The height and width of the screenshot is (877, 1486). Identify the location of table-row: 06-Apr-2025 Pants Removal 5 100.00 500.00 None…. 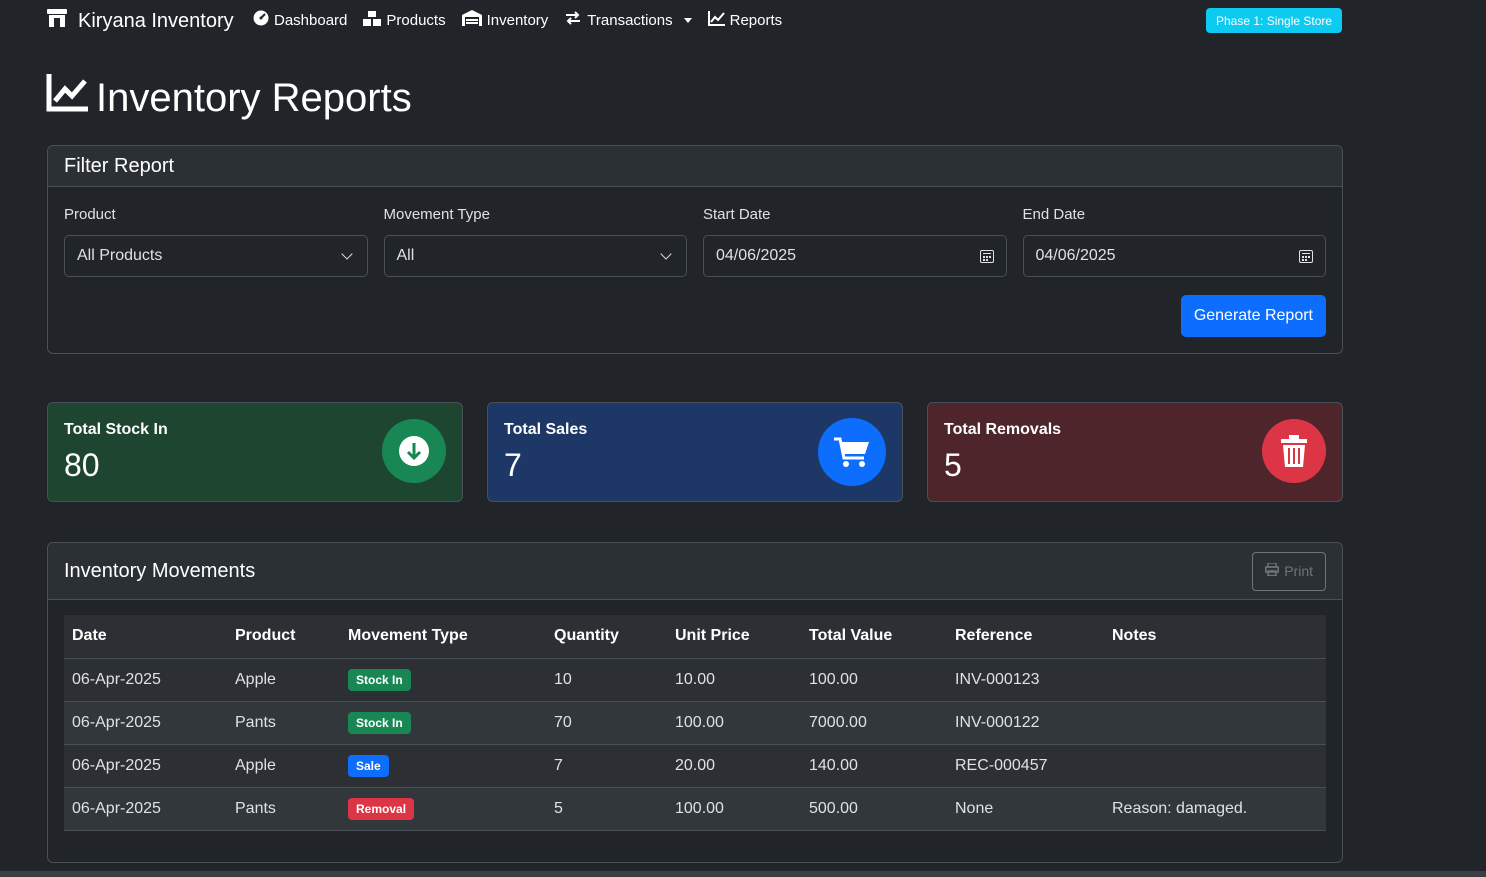
(695, 809).